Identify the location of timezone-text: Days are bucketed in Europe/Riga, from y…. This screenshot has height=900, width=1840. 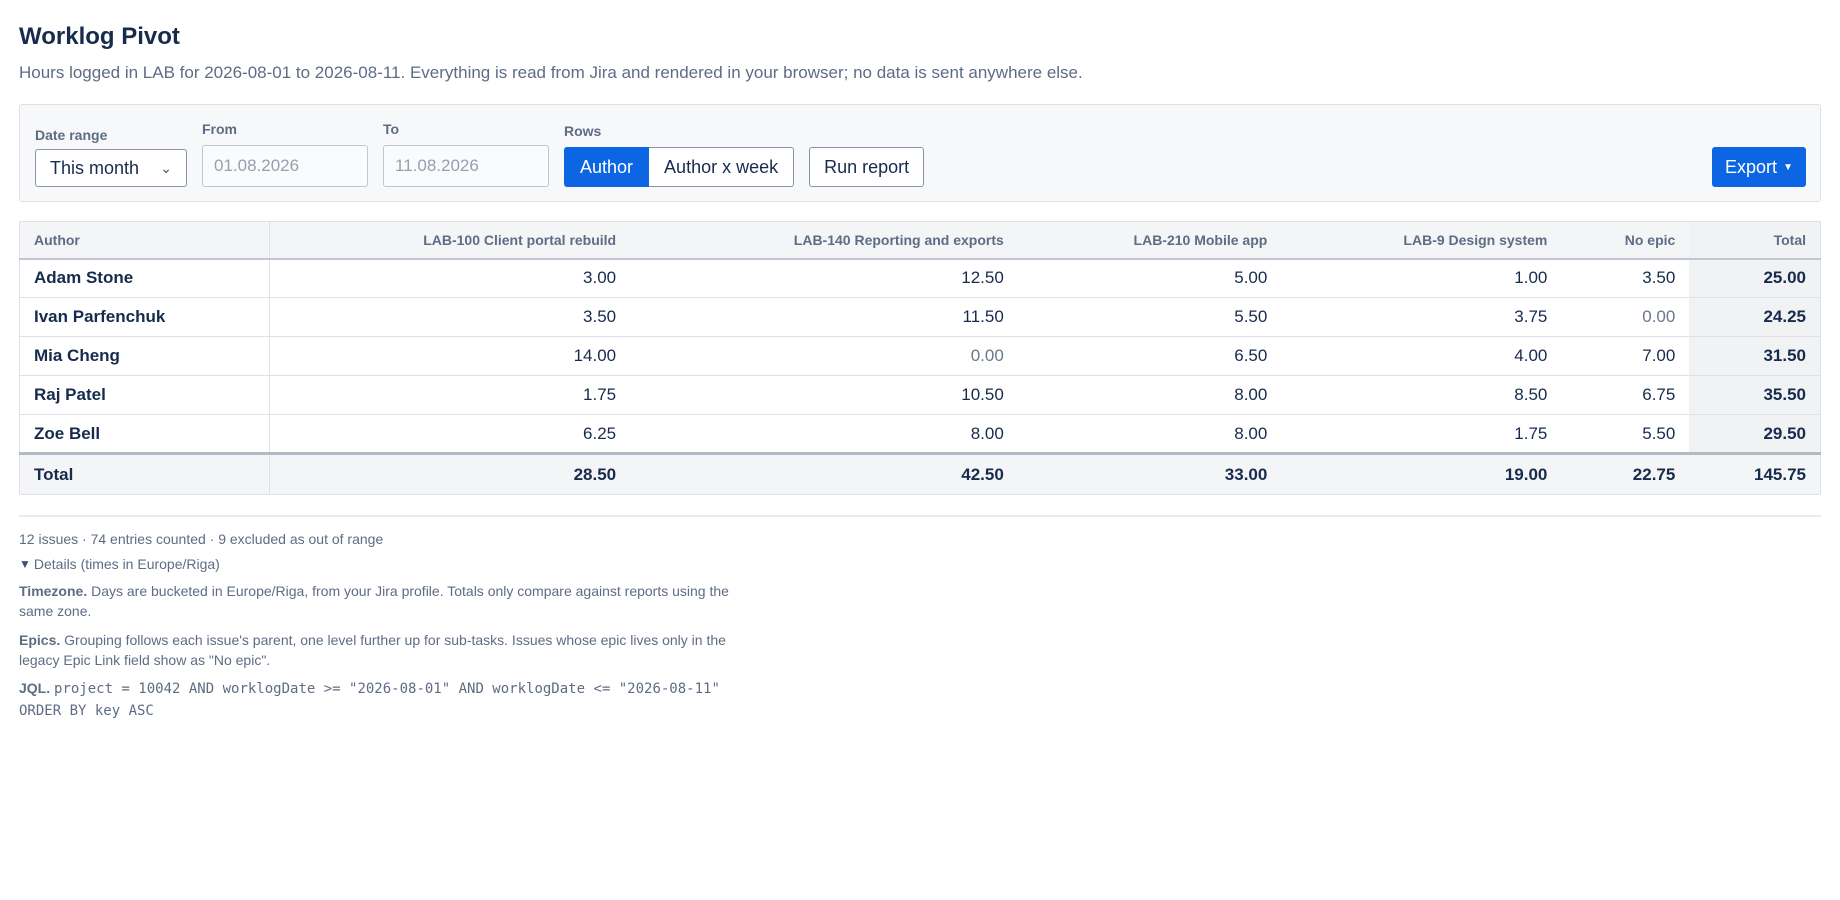
(374, 601).